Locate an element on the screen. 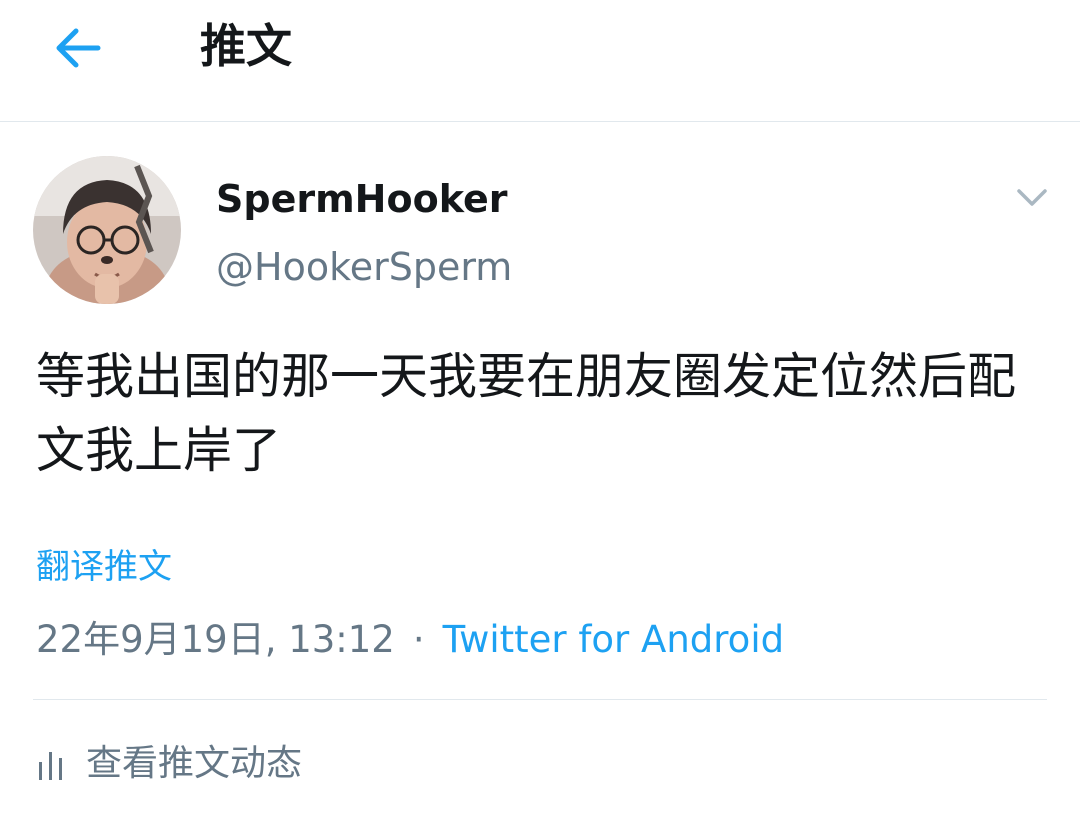  display-name: SpermHooker is located at coordinates (361, 199).